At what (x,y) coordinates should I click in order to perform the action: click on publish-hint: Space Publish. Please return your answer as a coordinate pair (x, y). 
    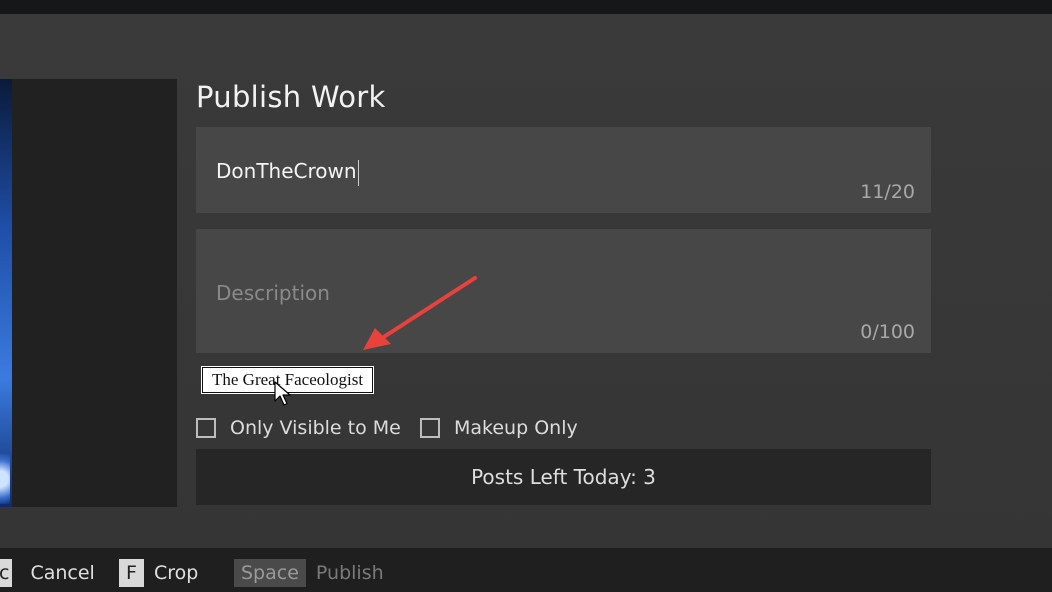
    Looking at the image, I should click on (309, 573).